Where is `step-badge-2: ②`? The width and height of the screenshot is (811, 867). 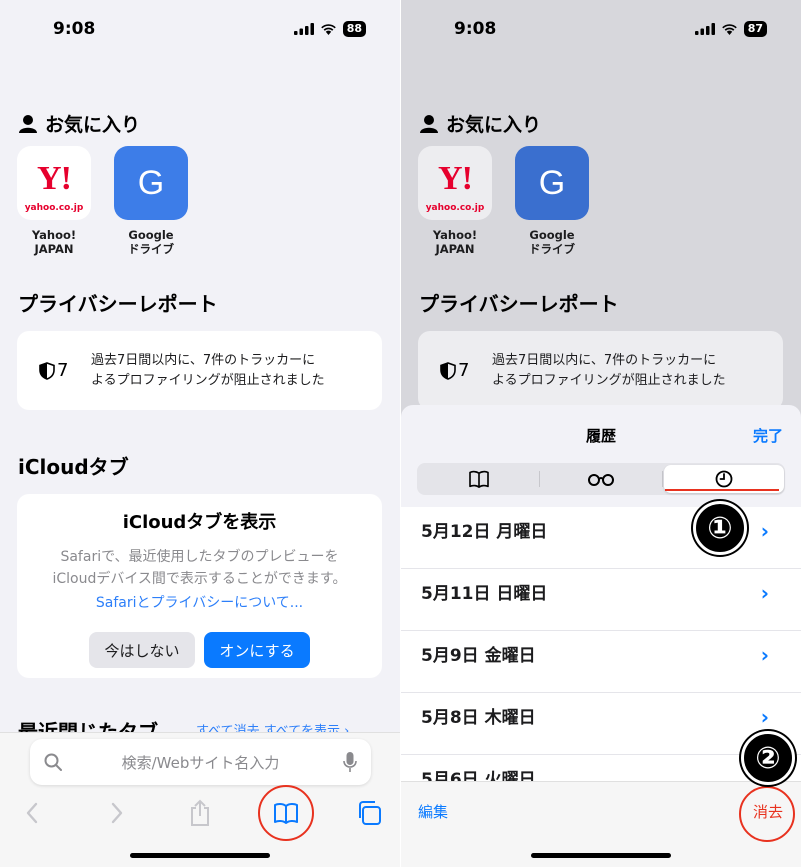
step-badge-2: ② is located at coordinates (768, 758).